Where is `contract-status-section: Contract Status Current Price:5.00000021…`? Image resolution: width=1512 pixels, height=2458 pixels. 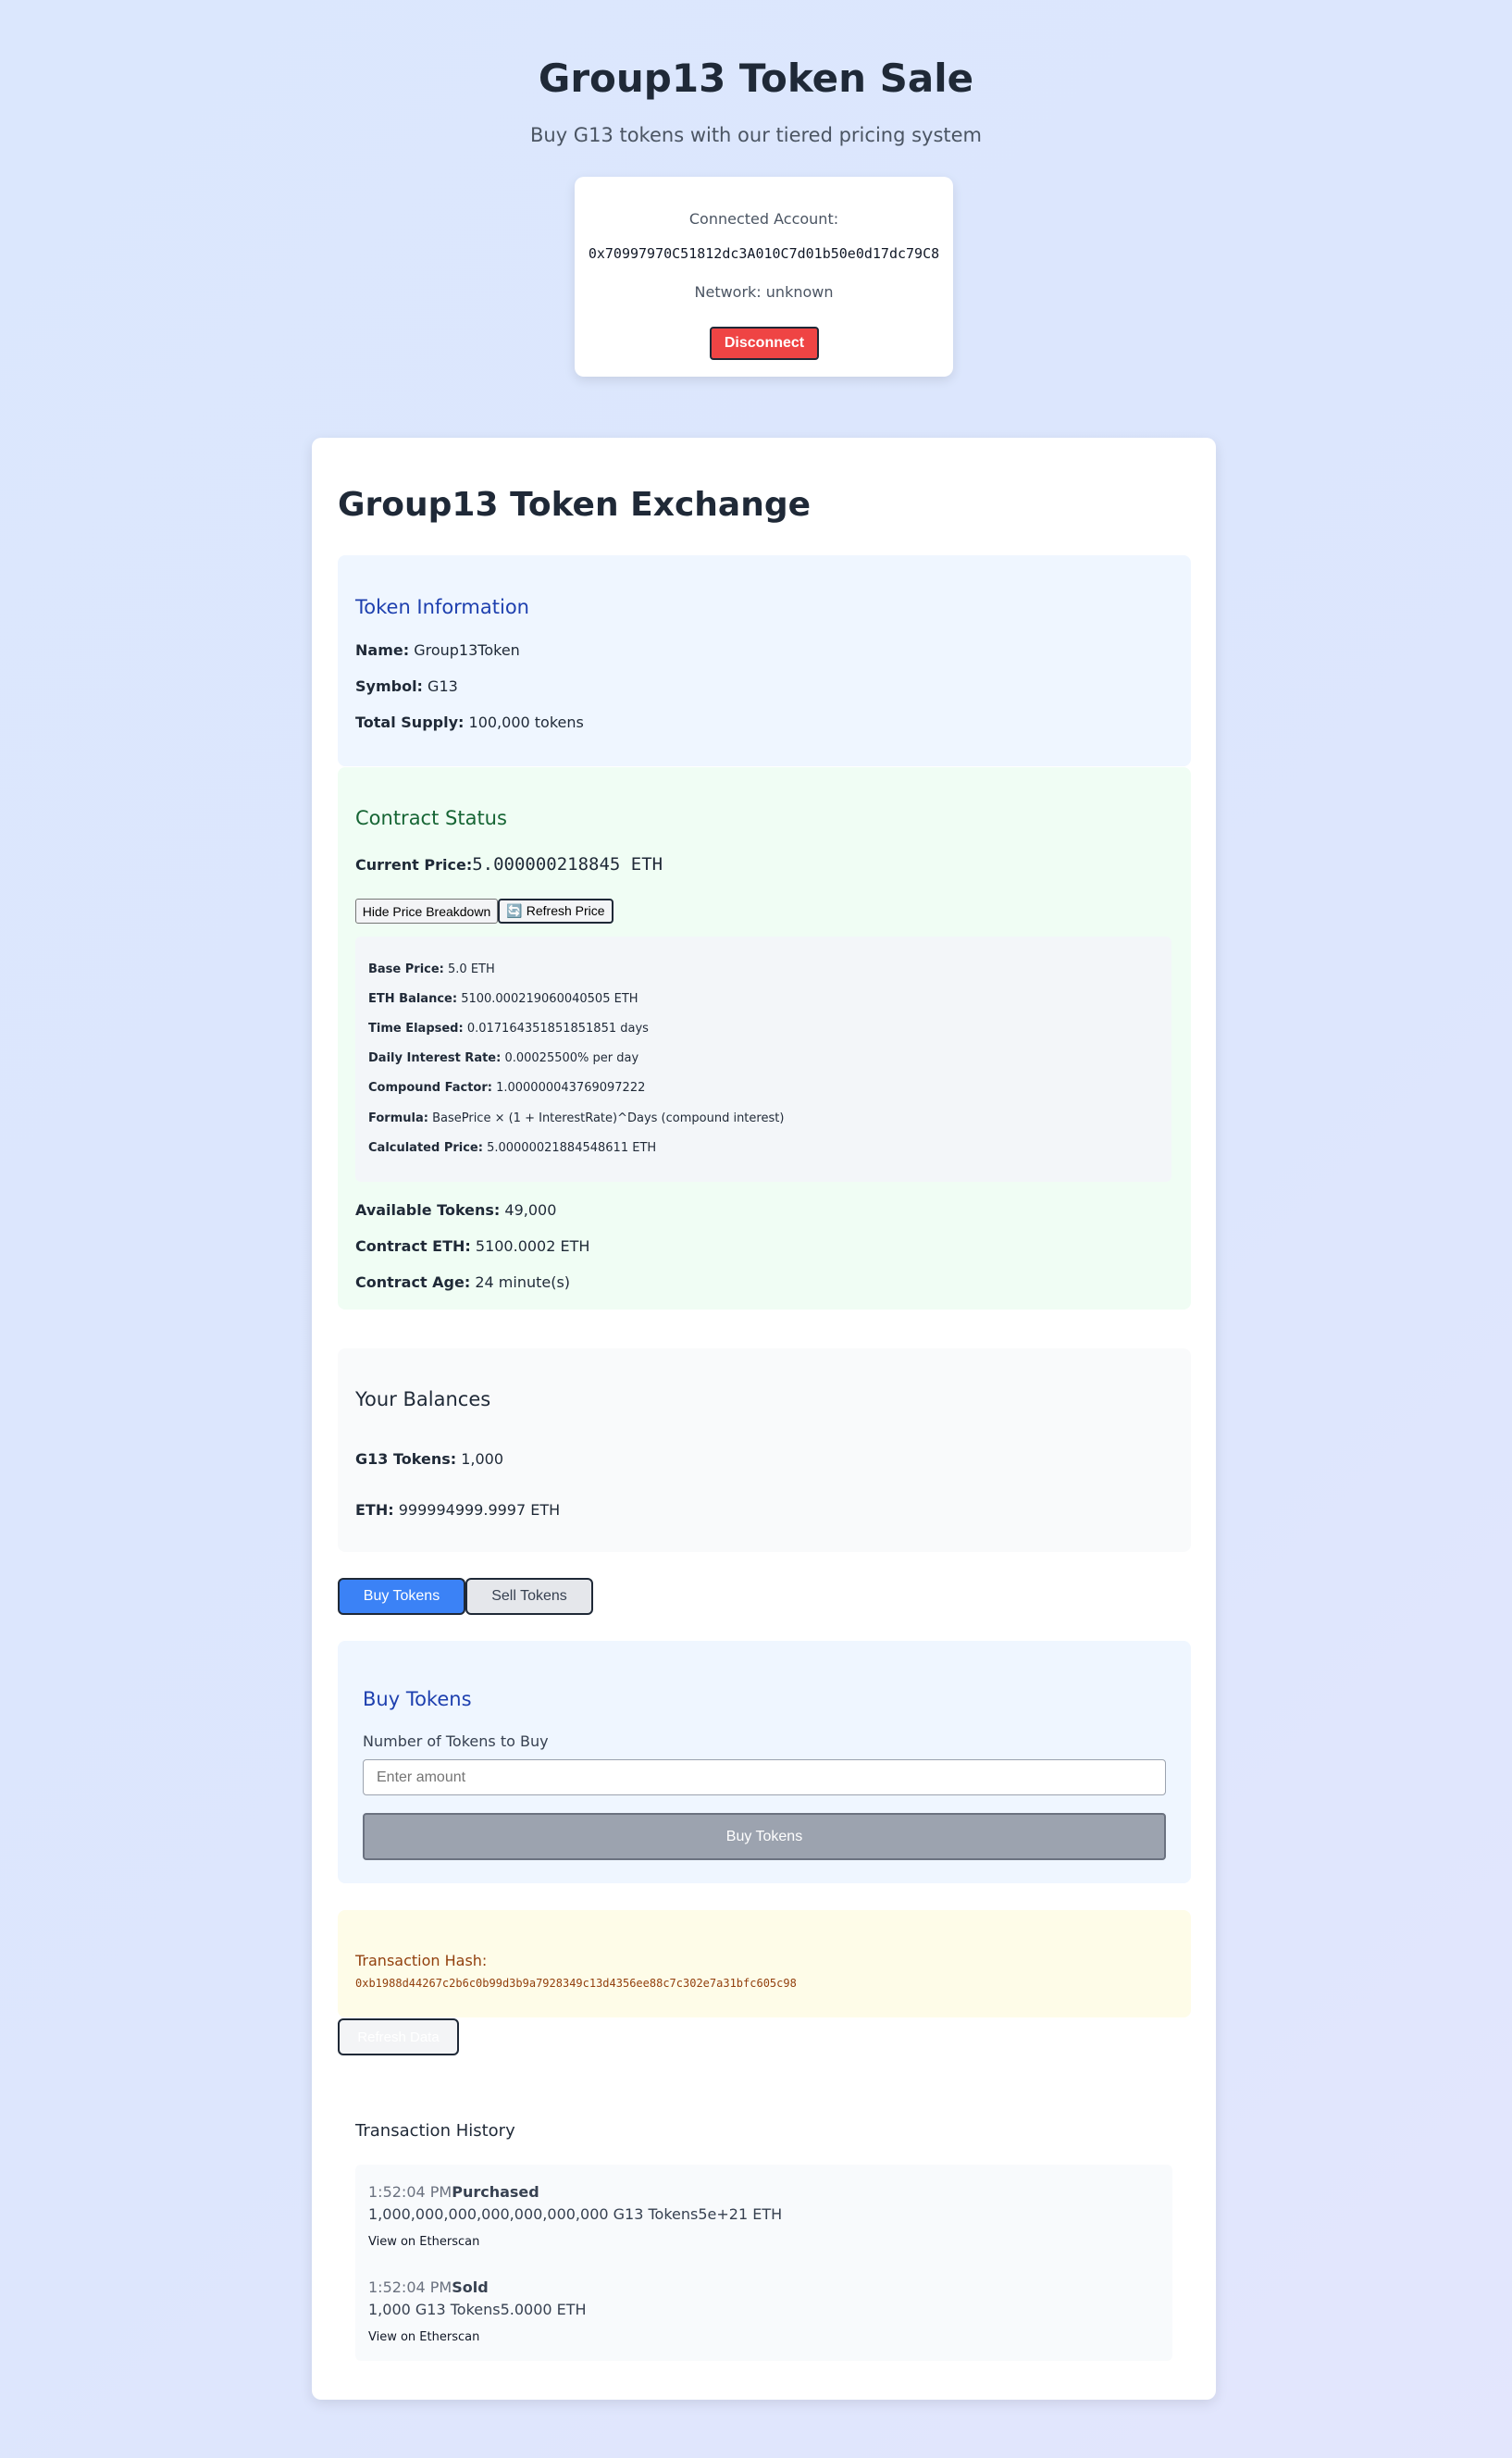
contract-status-section: Contract Status Current Price:5.00000021… is located at coordinates (764, 1038).